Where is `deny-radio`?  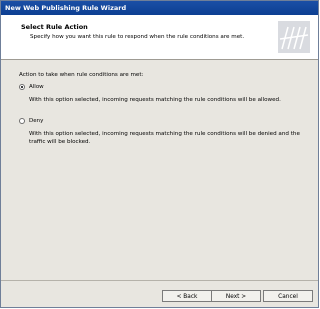 deny-radio is located at coordinates (22, 121).